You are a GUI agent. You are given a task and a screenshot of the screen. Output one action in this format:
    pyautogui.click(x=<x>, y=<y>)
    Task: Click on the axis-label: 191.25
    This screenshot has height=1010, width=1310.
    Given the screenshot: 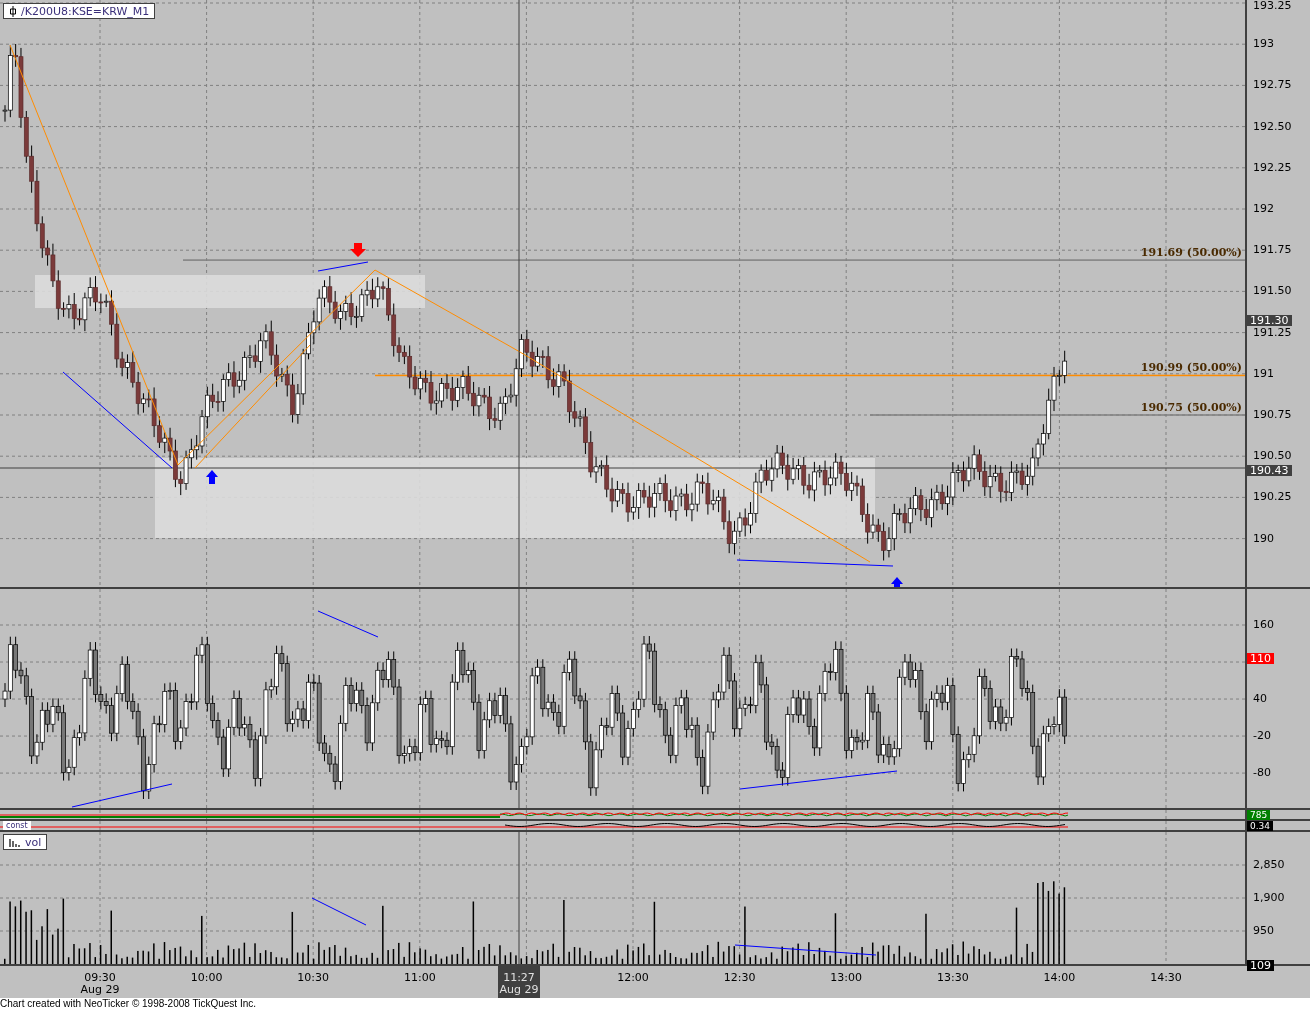 What is the action you would take?
    pyautogui.click(x=1272, y=332)
    